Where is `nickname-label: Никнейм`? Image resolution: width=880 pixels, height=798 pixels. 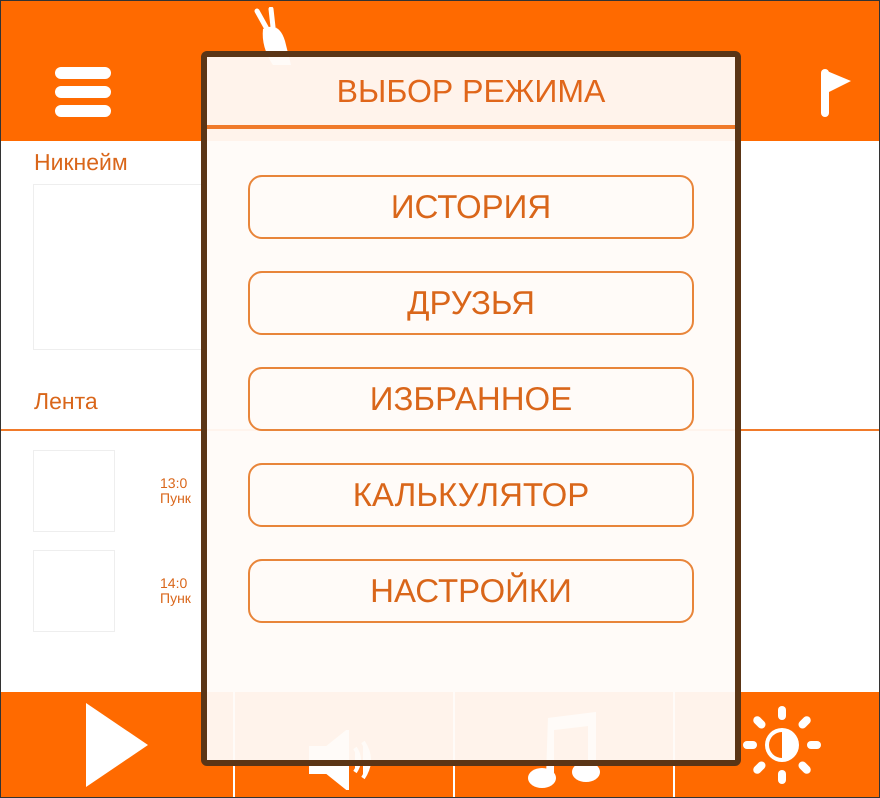
nickname-label: Никнейм is located at coordinates (81, 162).